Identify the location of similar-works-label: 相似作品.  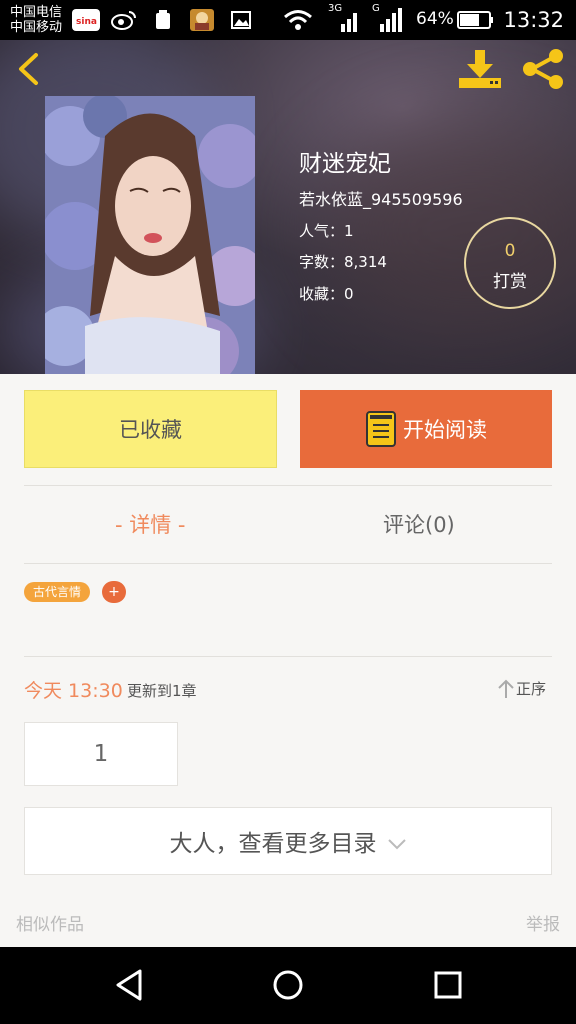
(50, 925).